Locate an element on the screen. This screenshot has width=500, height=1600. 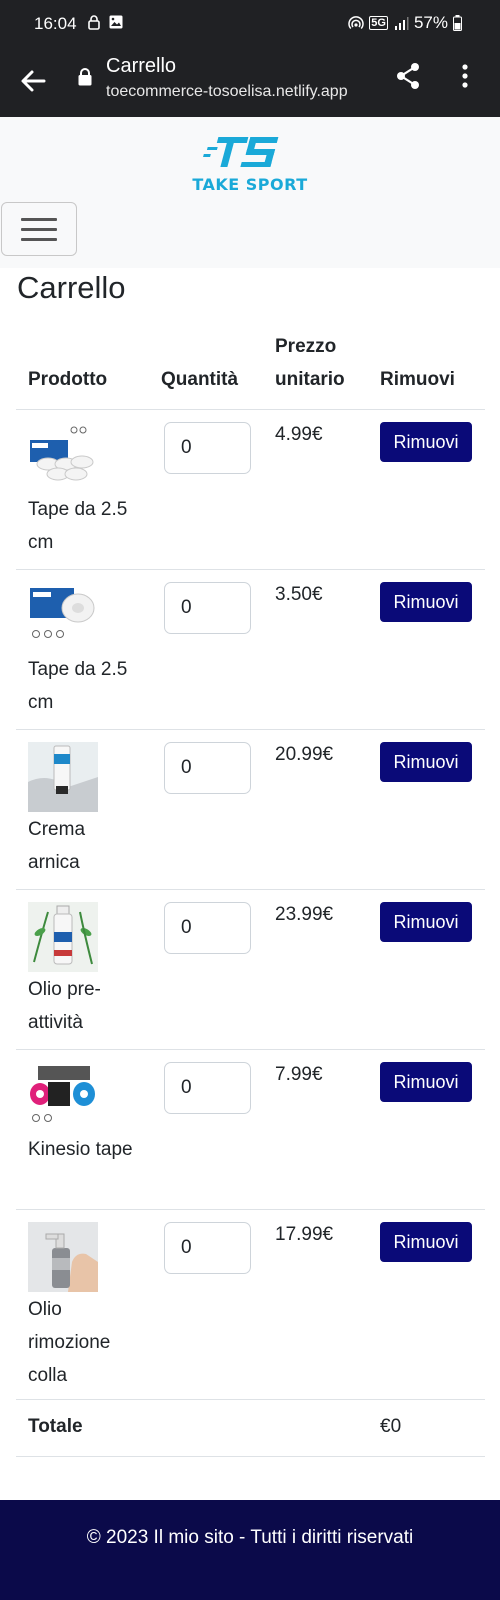
table-row: Tape da 2.5 cm 4.99€ Rimuovi is located at coordinates (250, 490).